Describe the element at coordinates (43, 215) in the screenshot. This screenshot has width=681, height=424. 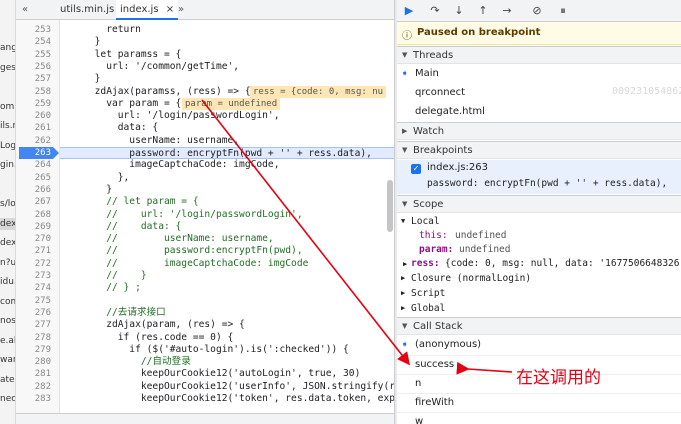
I see `line-number: 268` at that location.